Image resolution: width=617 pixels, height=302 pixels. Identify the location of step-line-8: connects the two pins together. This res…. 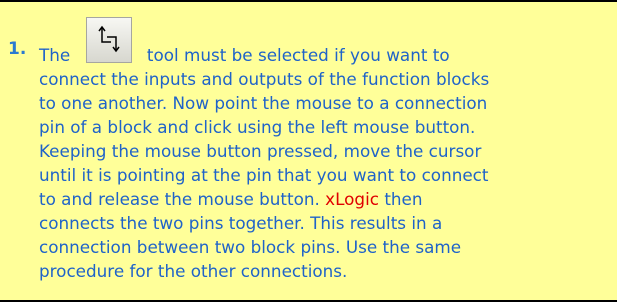
(241, 223).